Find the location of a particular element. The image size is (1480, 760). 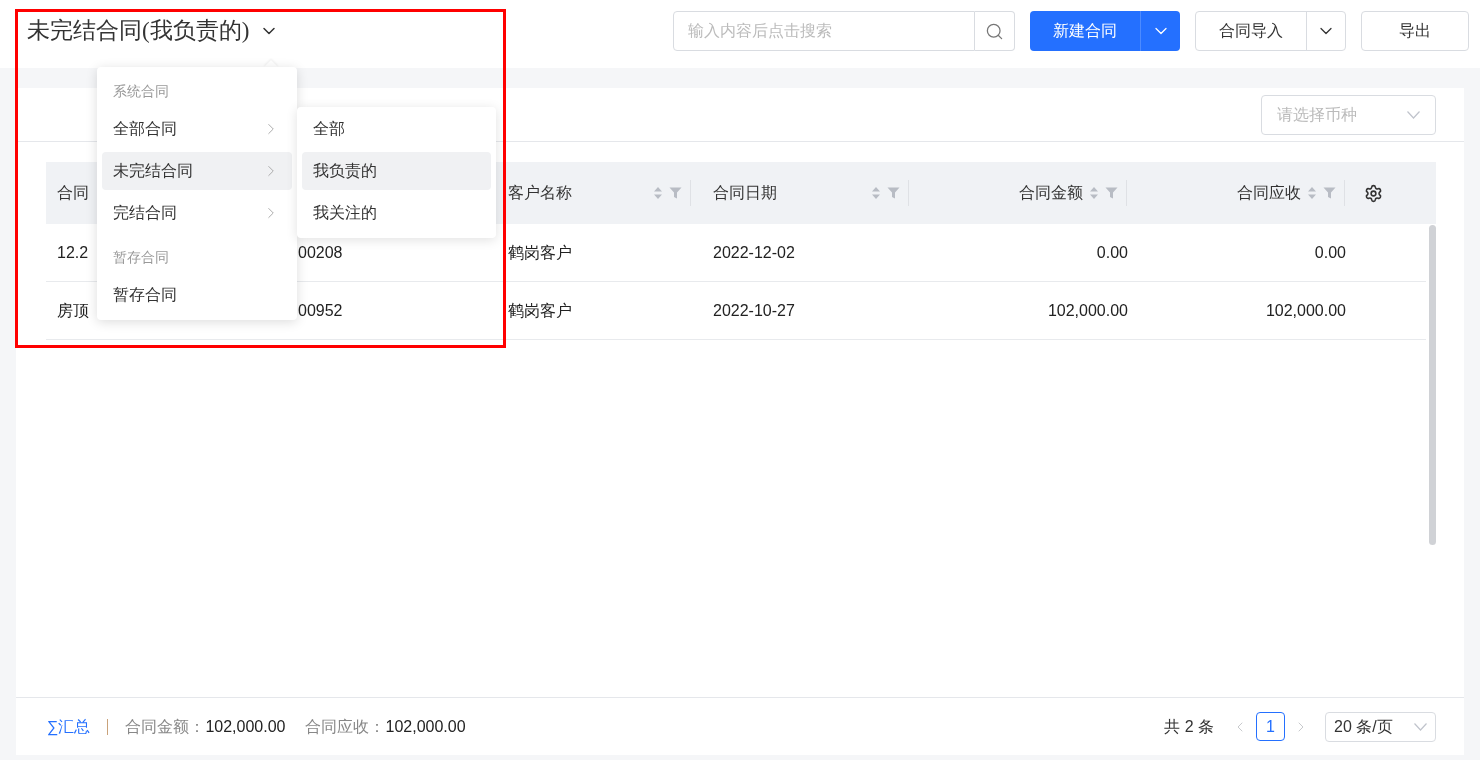

table-cell-text: 00208 is located at coordinates (320, 252).